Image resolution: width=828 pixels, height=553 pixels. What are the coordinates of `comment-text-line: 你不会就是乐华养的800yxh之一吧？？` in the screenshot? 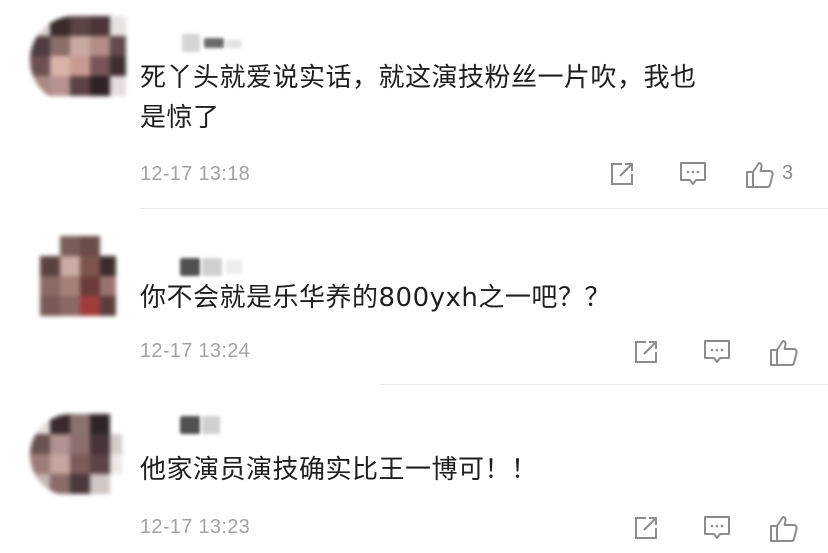 It's located at (375, 298).